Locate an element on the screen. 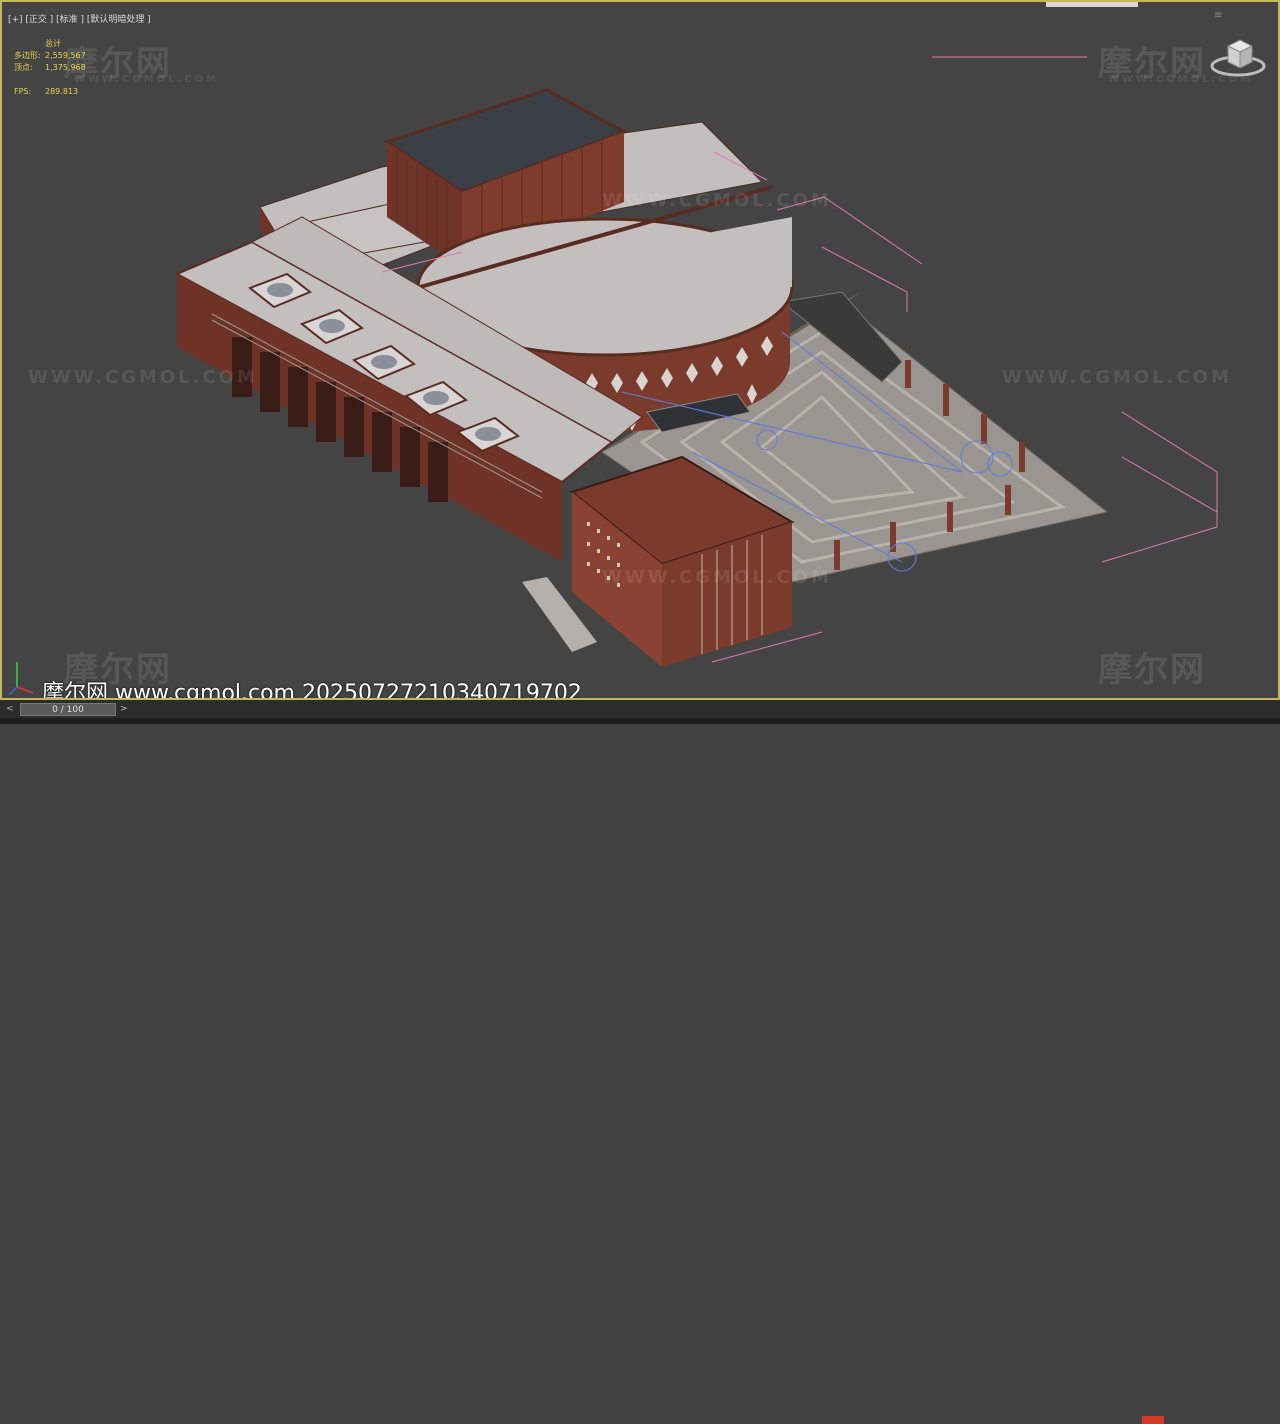  viewport-menu-icon: ≡ is located at coordinates (1218, 15).